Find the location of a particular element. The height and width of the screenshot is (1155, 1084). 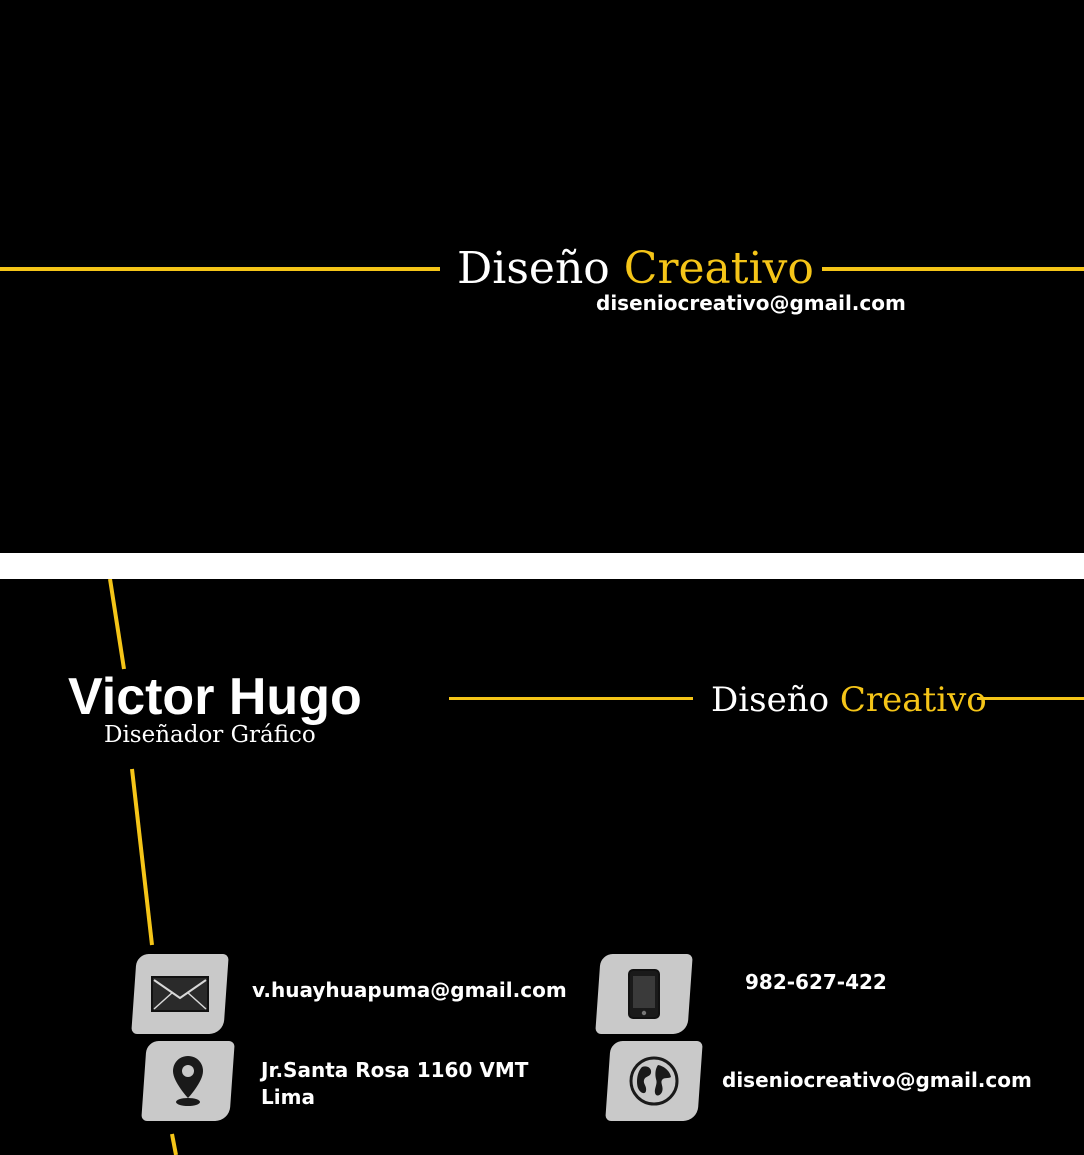

globe-tile is located at coordinates (654, 1081).